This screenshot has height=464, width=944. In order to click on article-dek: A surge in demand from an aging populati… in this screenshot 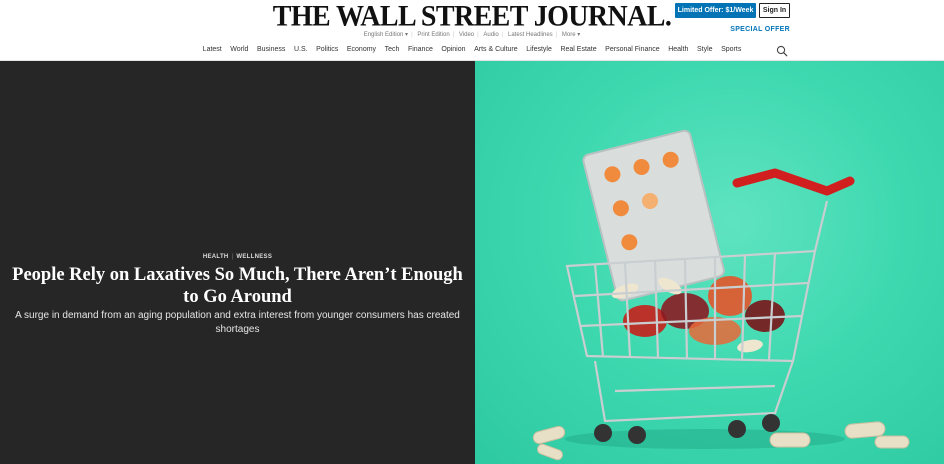, I will do `click(237, 322)`.